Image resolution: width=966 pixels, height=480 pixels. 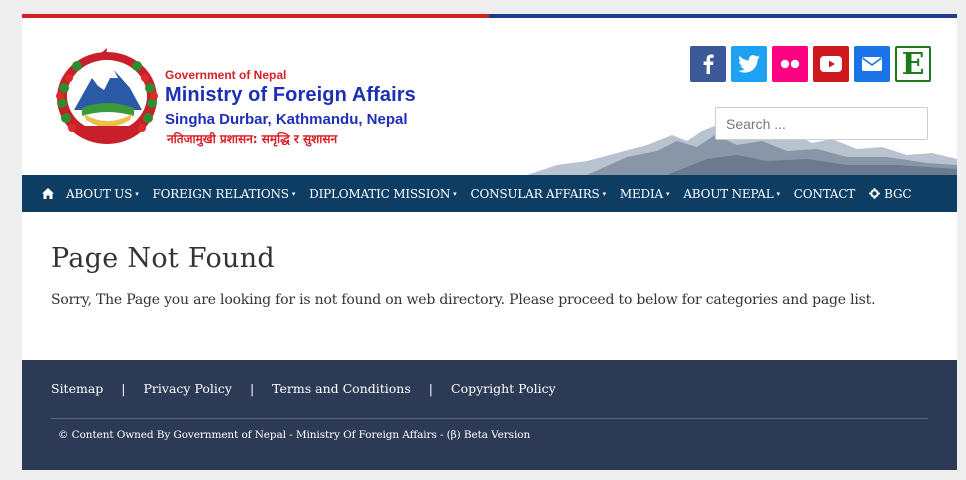 What do you see at coordinates (188, 388) in the screenshot?
I see `footer-link-privacy-policy: Privacy Policy` at bounding box center [188, 388].